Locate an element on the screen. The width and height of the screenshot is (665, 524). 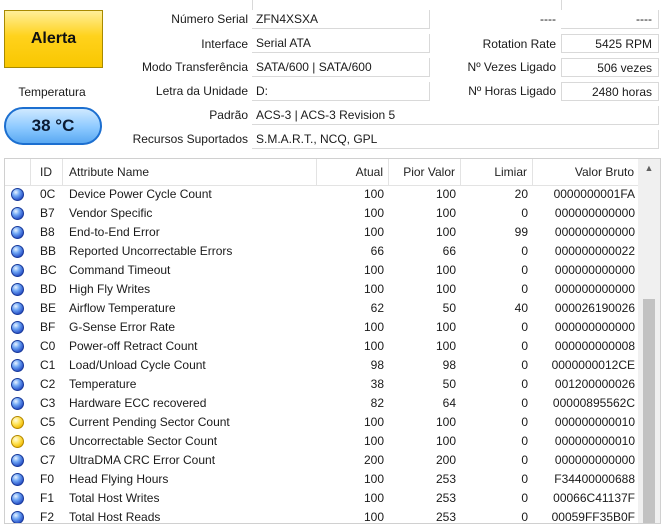
cell-attribute-name: Current Pending Sector Count is located at coordinates (149, 422).